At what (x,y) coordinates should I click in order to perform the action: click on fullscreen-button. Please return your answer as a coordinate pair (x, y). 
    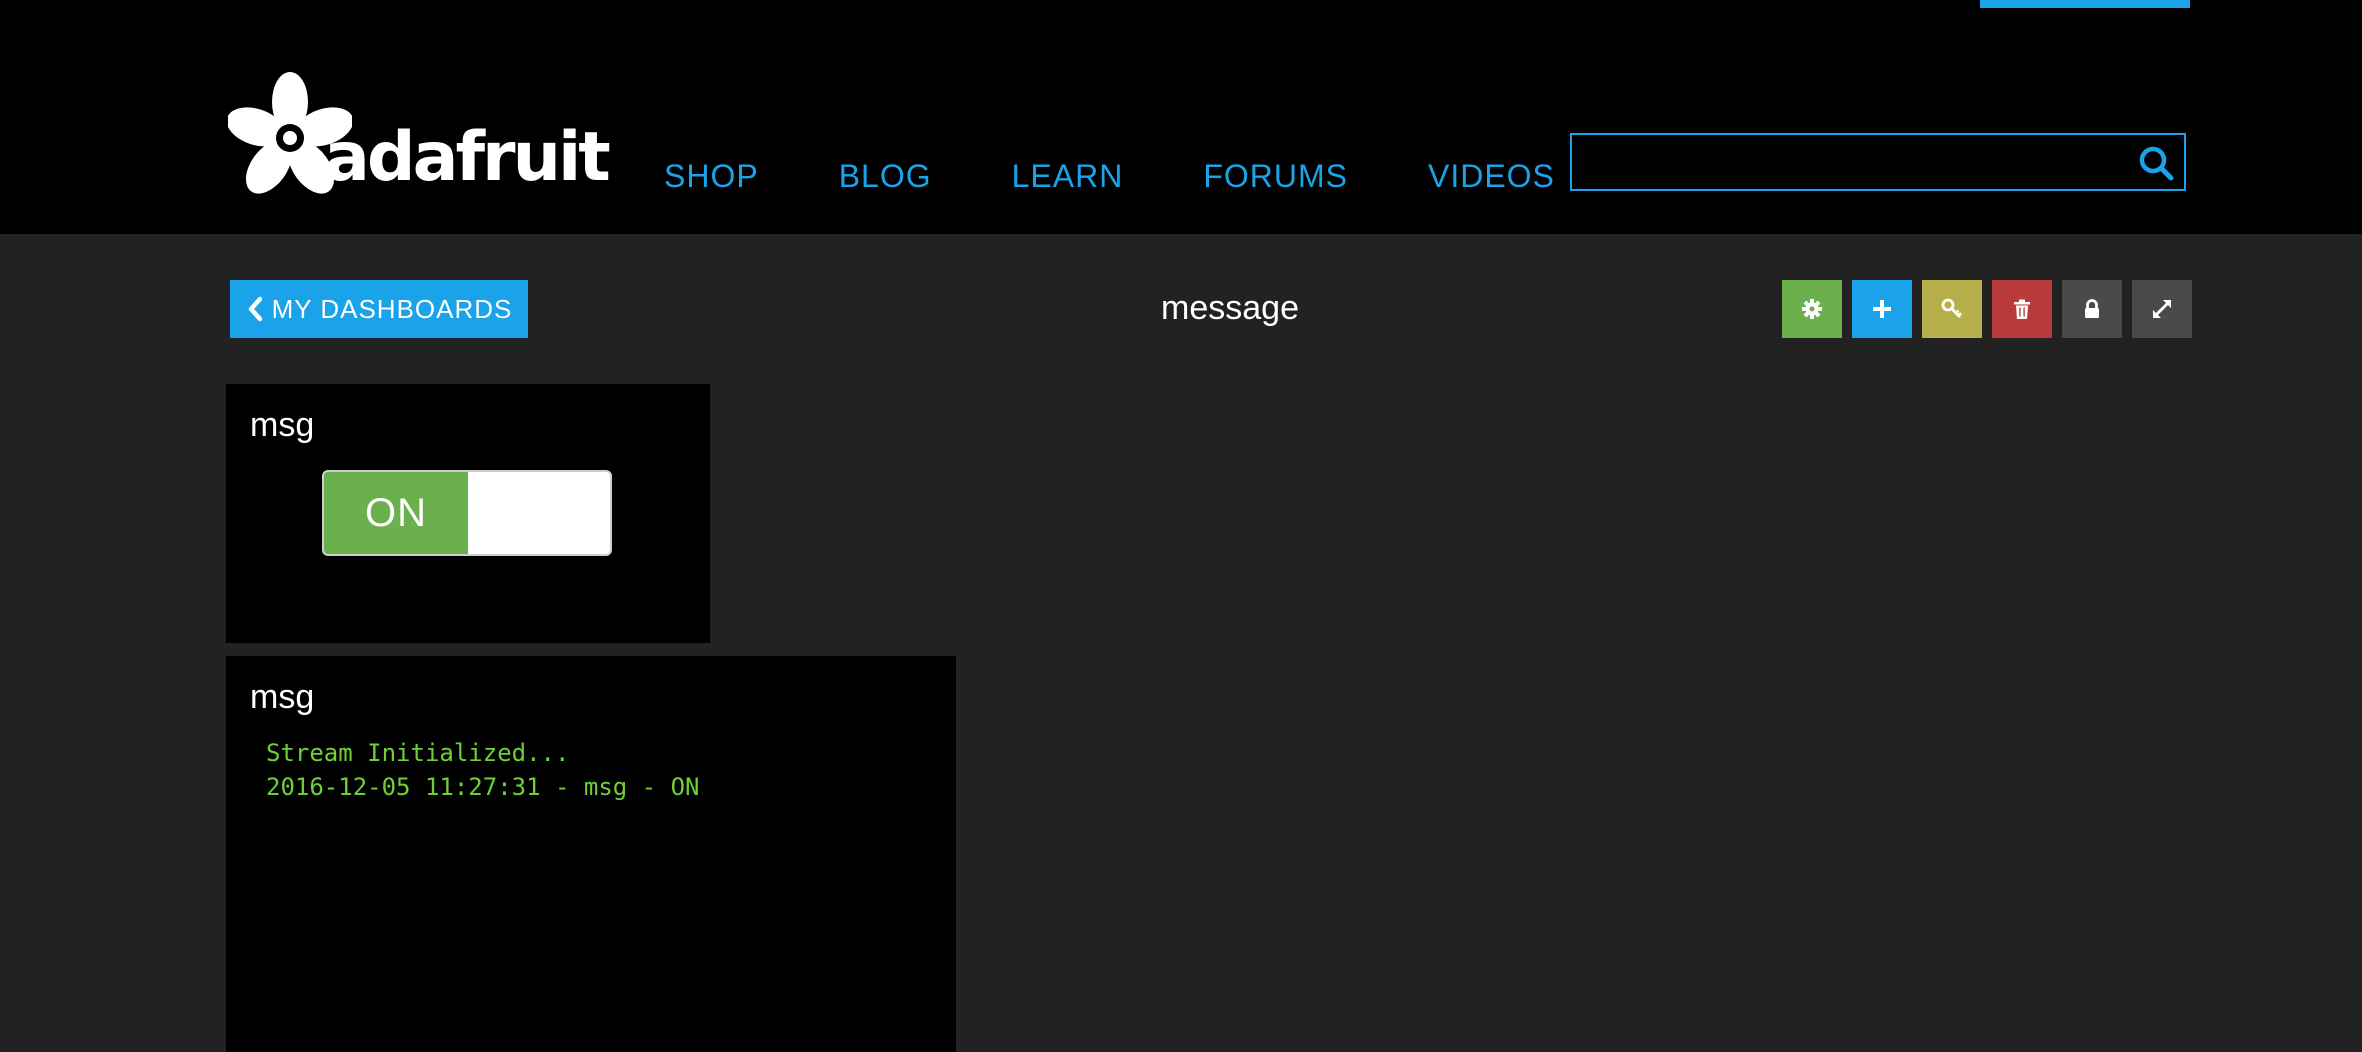
    Looking at the image, I should click on (2162, 309).